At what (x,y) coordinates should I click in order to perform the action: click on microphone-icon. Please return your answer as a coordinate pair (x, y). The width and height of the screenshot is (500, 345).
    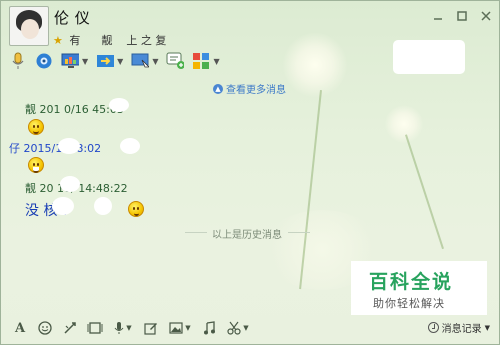
    Looking at the image, I should click on (18, 61).